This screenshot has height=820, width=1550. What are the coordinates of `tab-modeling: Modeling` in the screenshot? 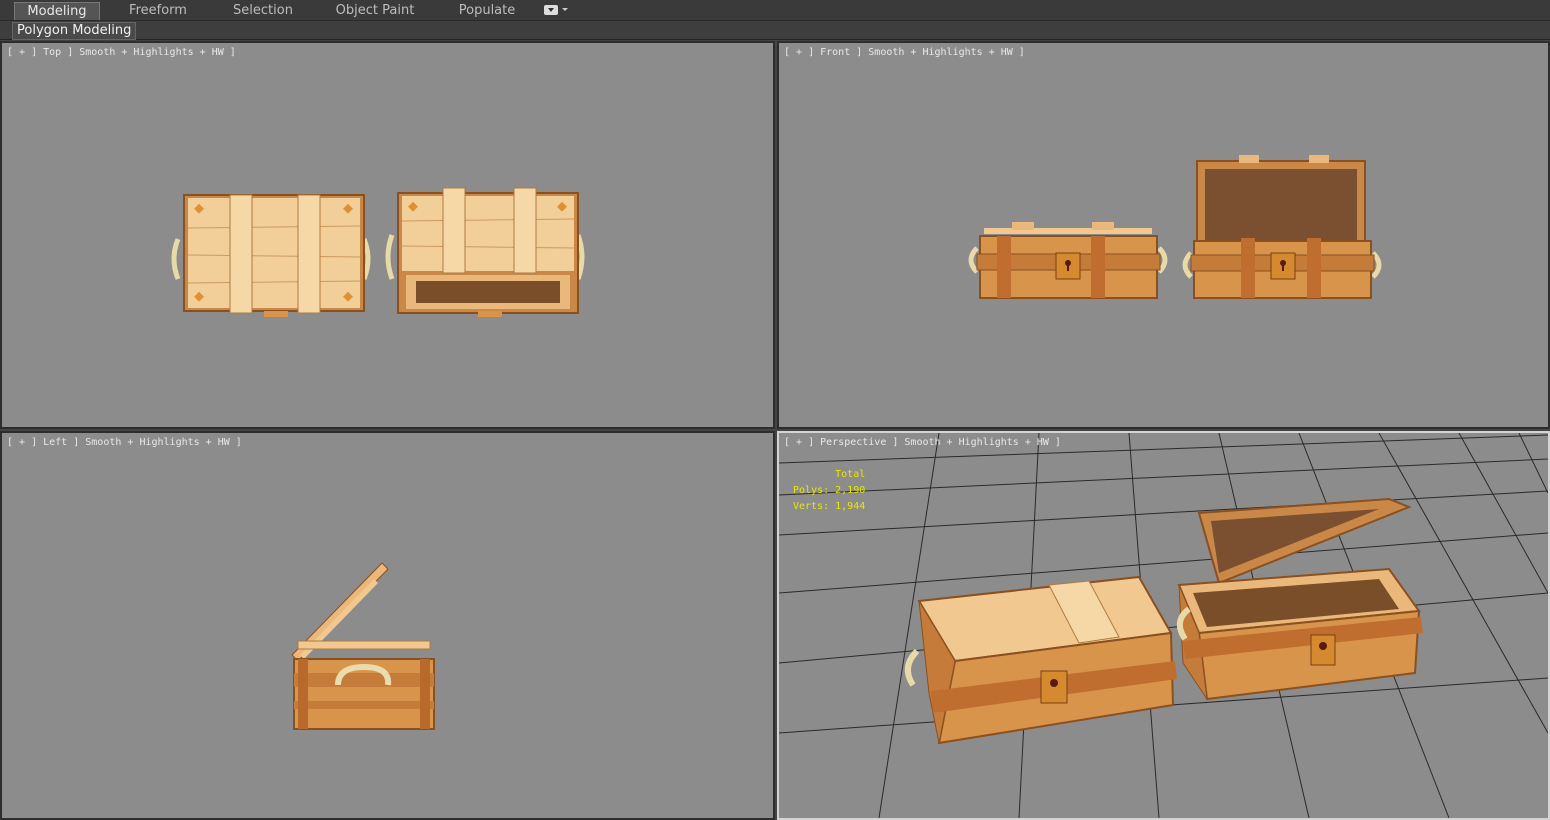 It's located at (57, 11).